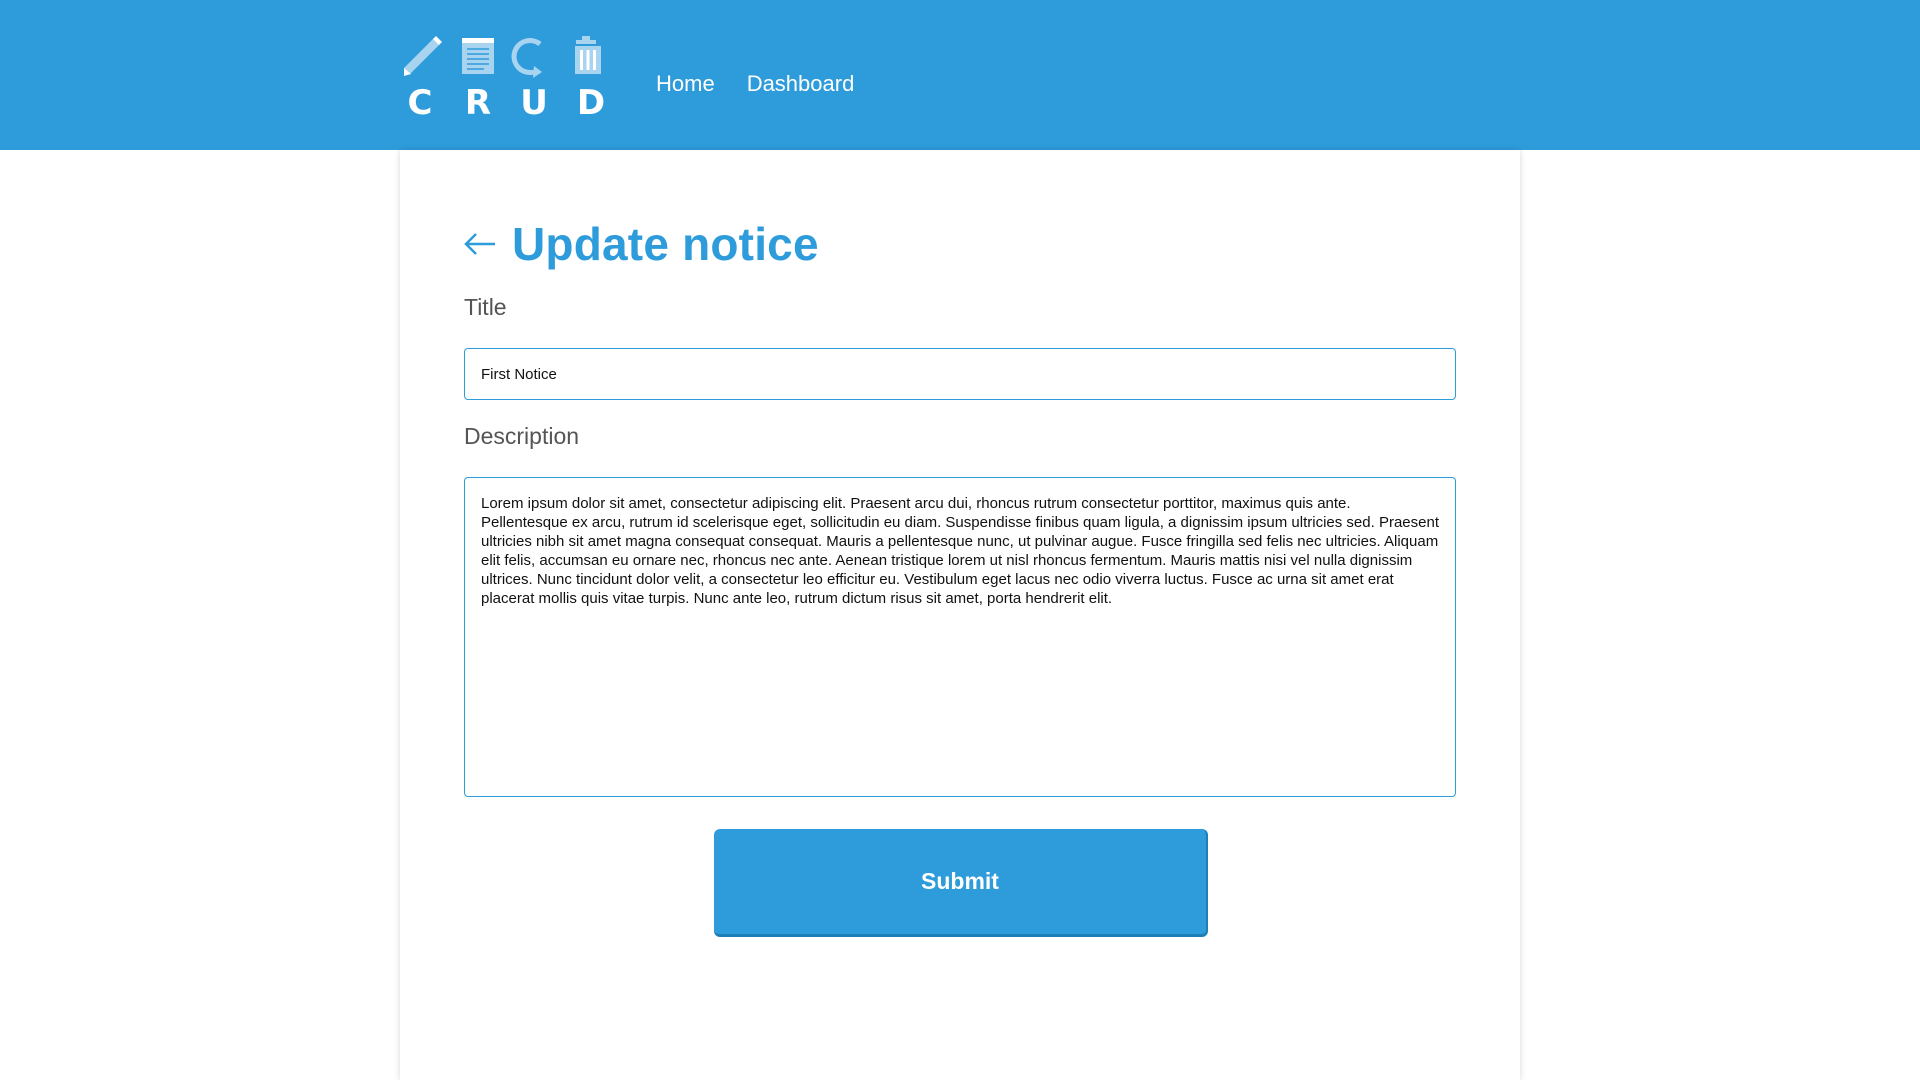 The image size is (1920, 1080). What do you see at coordinates (665, 244) in the screenshot?
I see `page-title: Update notice` at bounding box center [665, 244].